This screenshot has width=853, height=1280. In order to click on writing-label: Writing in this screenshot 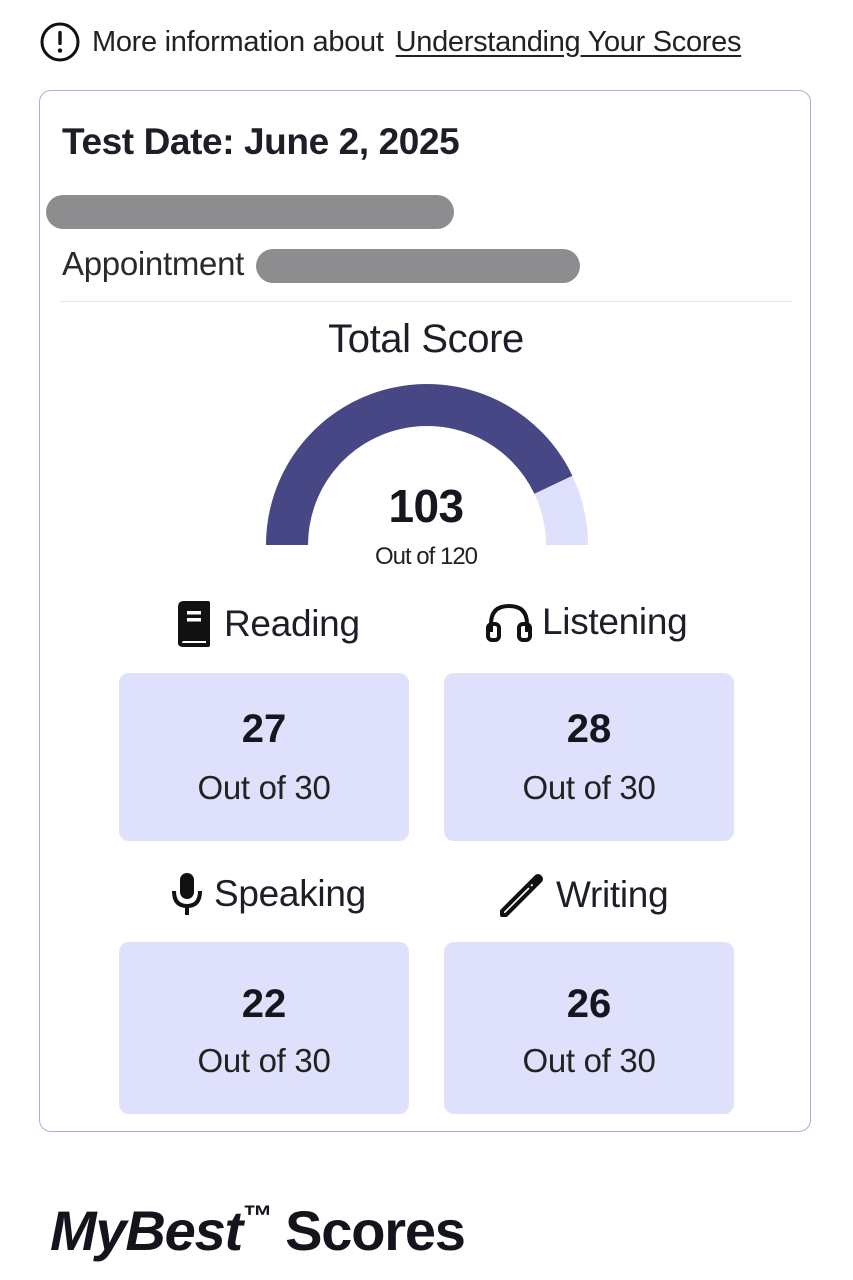, I will do `click(612, 894)`.